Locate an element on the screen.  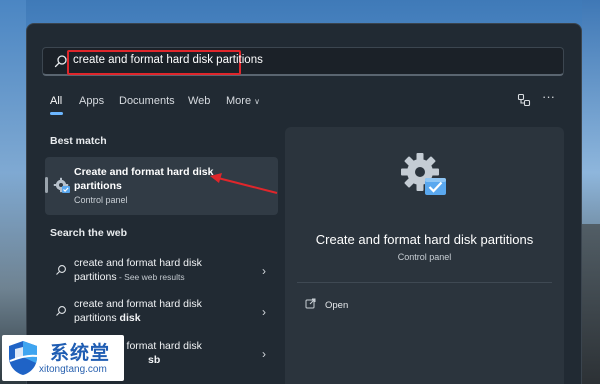
site-watermark-logo: 系统堂 xitongtang.com is located at coordinates (63, 358).